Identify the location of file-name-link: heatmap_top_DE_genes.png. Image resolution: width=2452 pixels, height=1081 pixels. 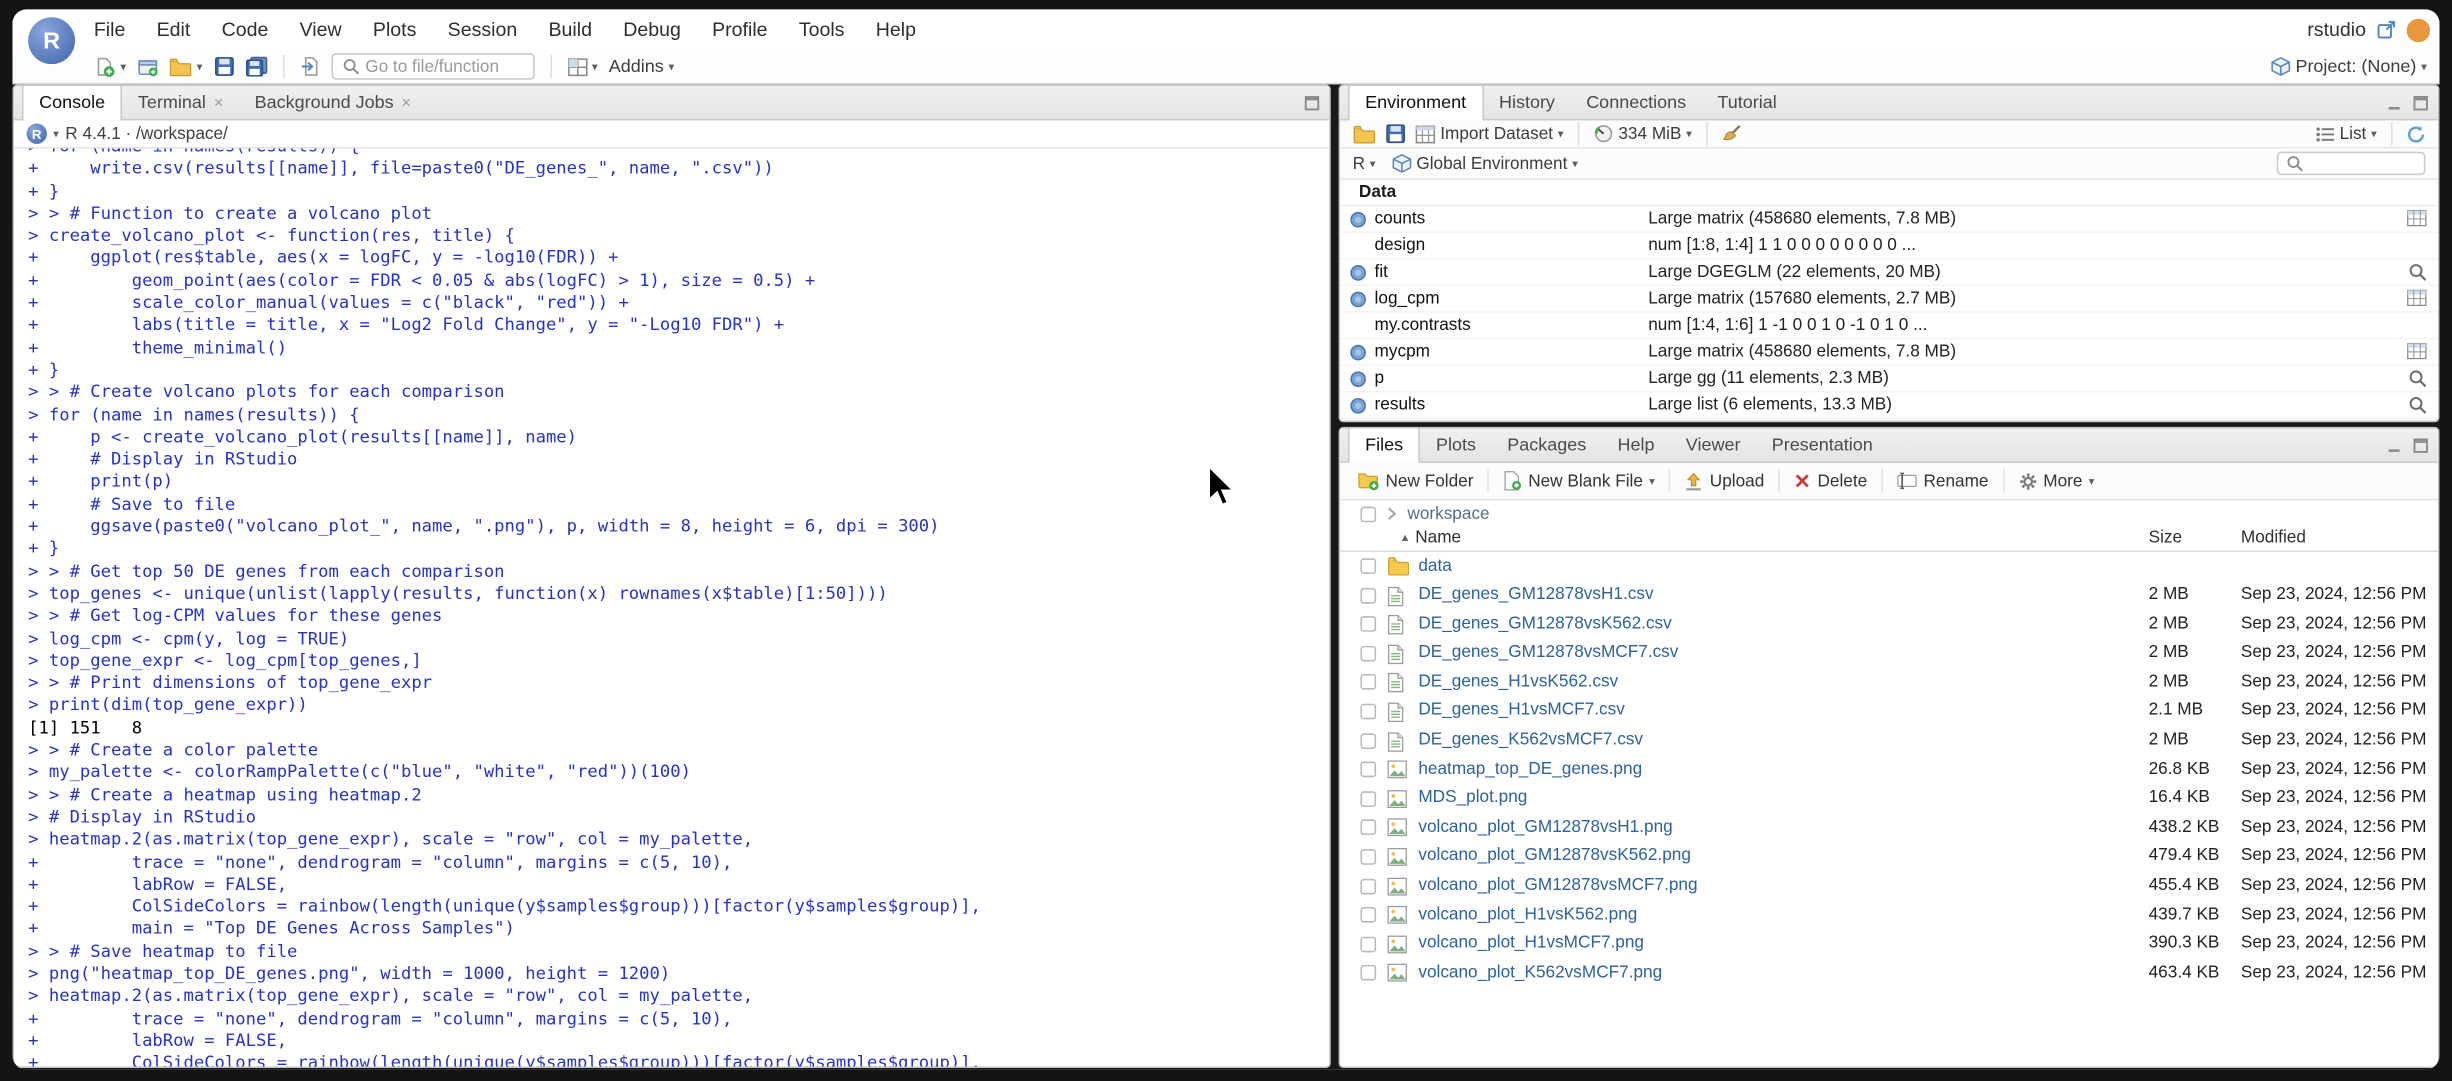
(1530, 768).